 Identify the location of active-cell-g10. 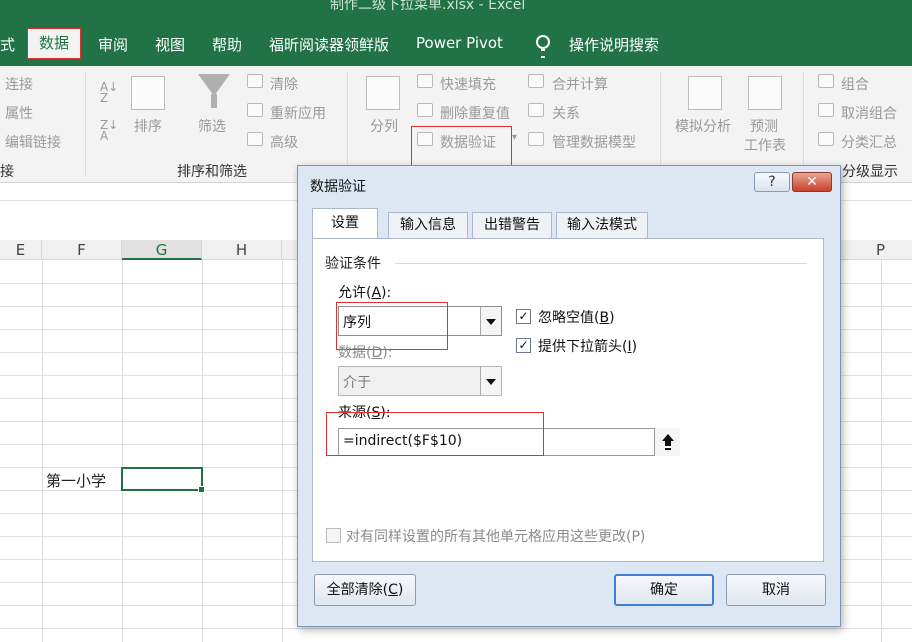
(163, 480).